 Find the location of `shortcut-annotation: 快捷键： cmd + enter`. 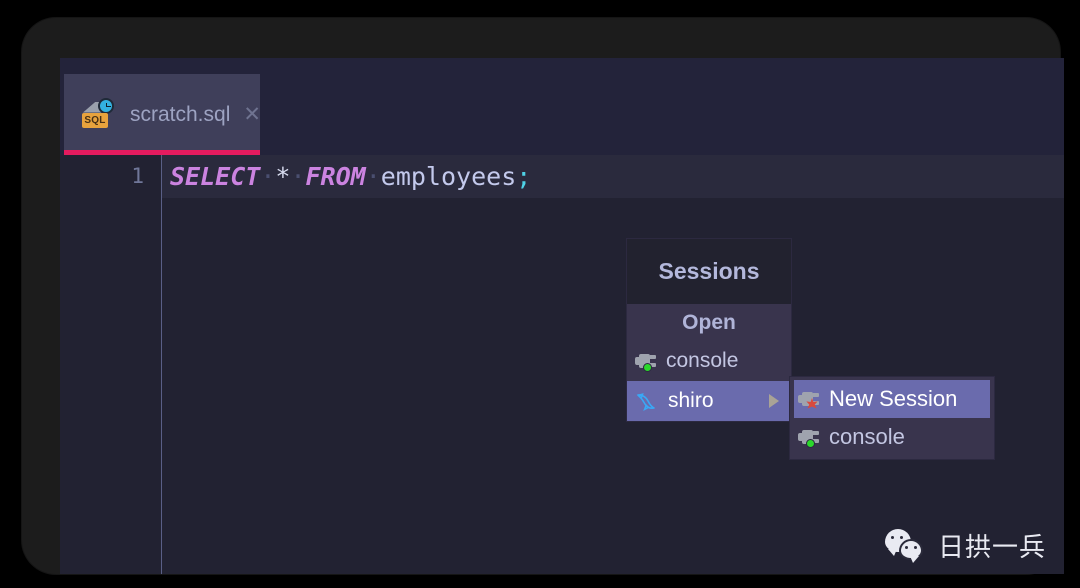

shortcut-annotation: 快捷键： cmd + enter is located at coordinates (478, 572).